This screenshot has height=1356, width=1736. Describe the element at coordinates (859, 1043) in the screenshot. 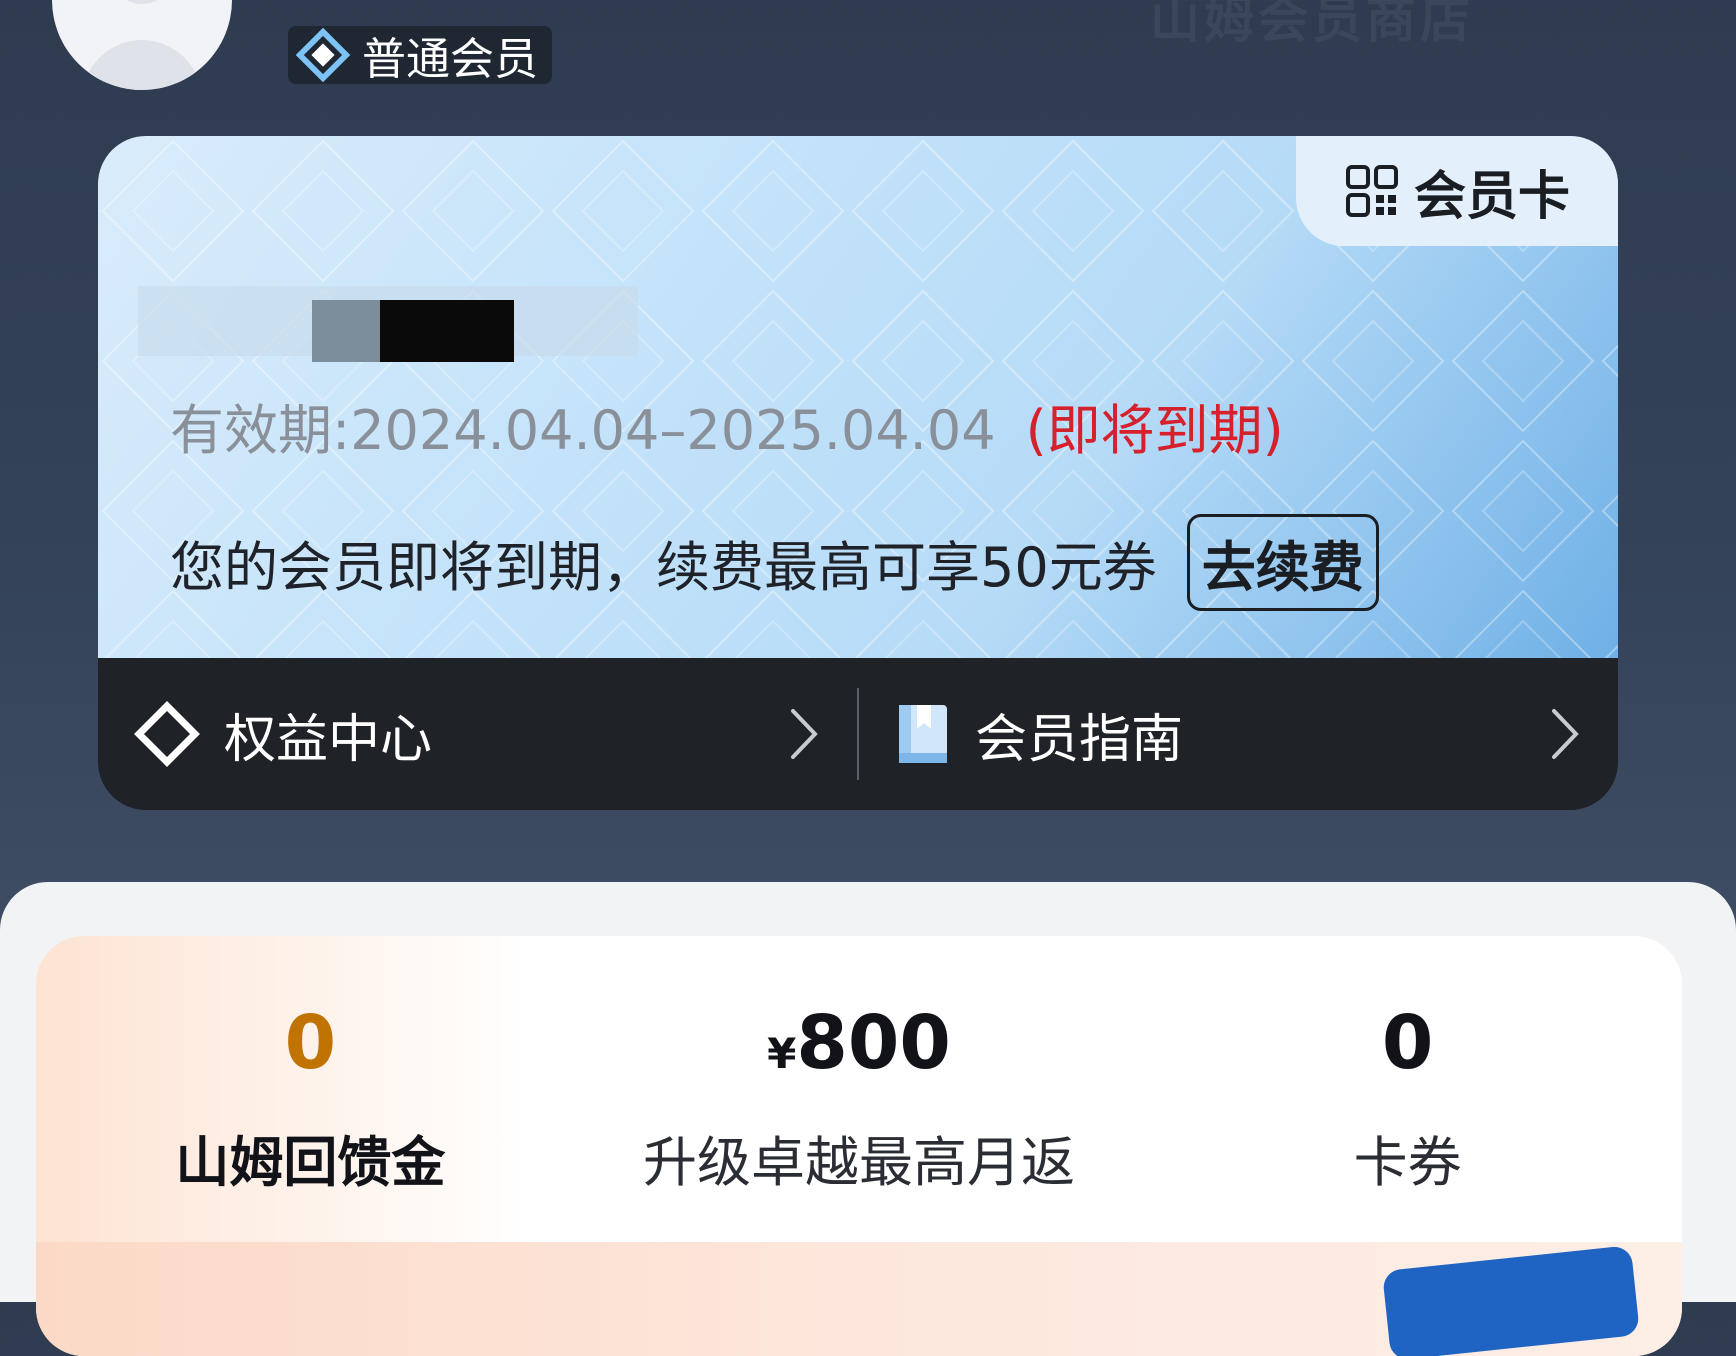

I see `stat-value: ¥800` at that location.